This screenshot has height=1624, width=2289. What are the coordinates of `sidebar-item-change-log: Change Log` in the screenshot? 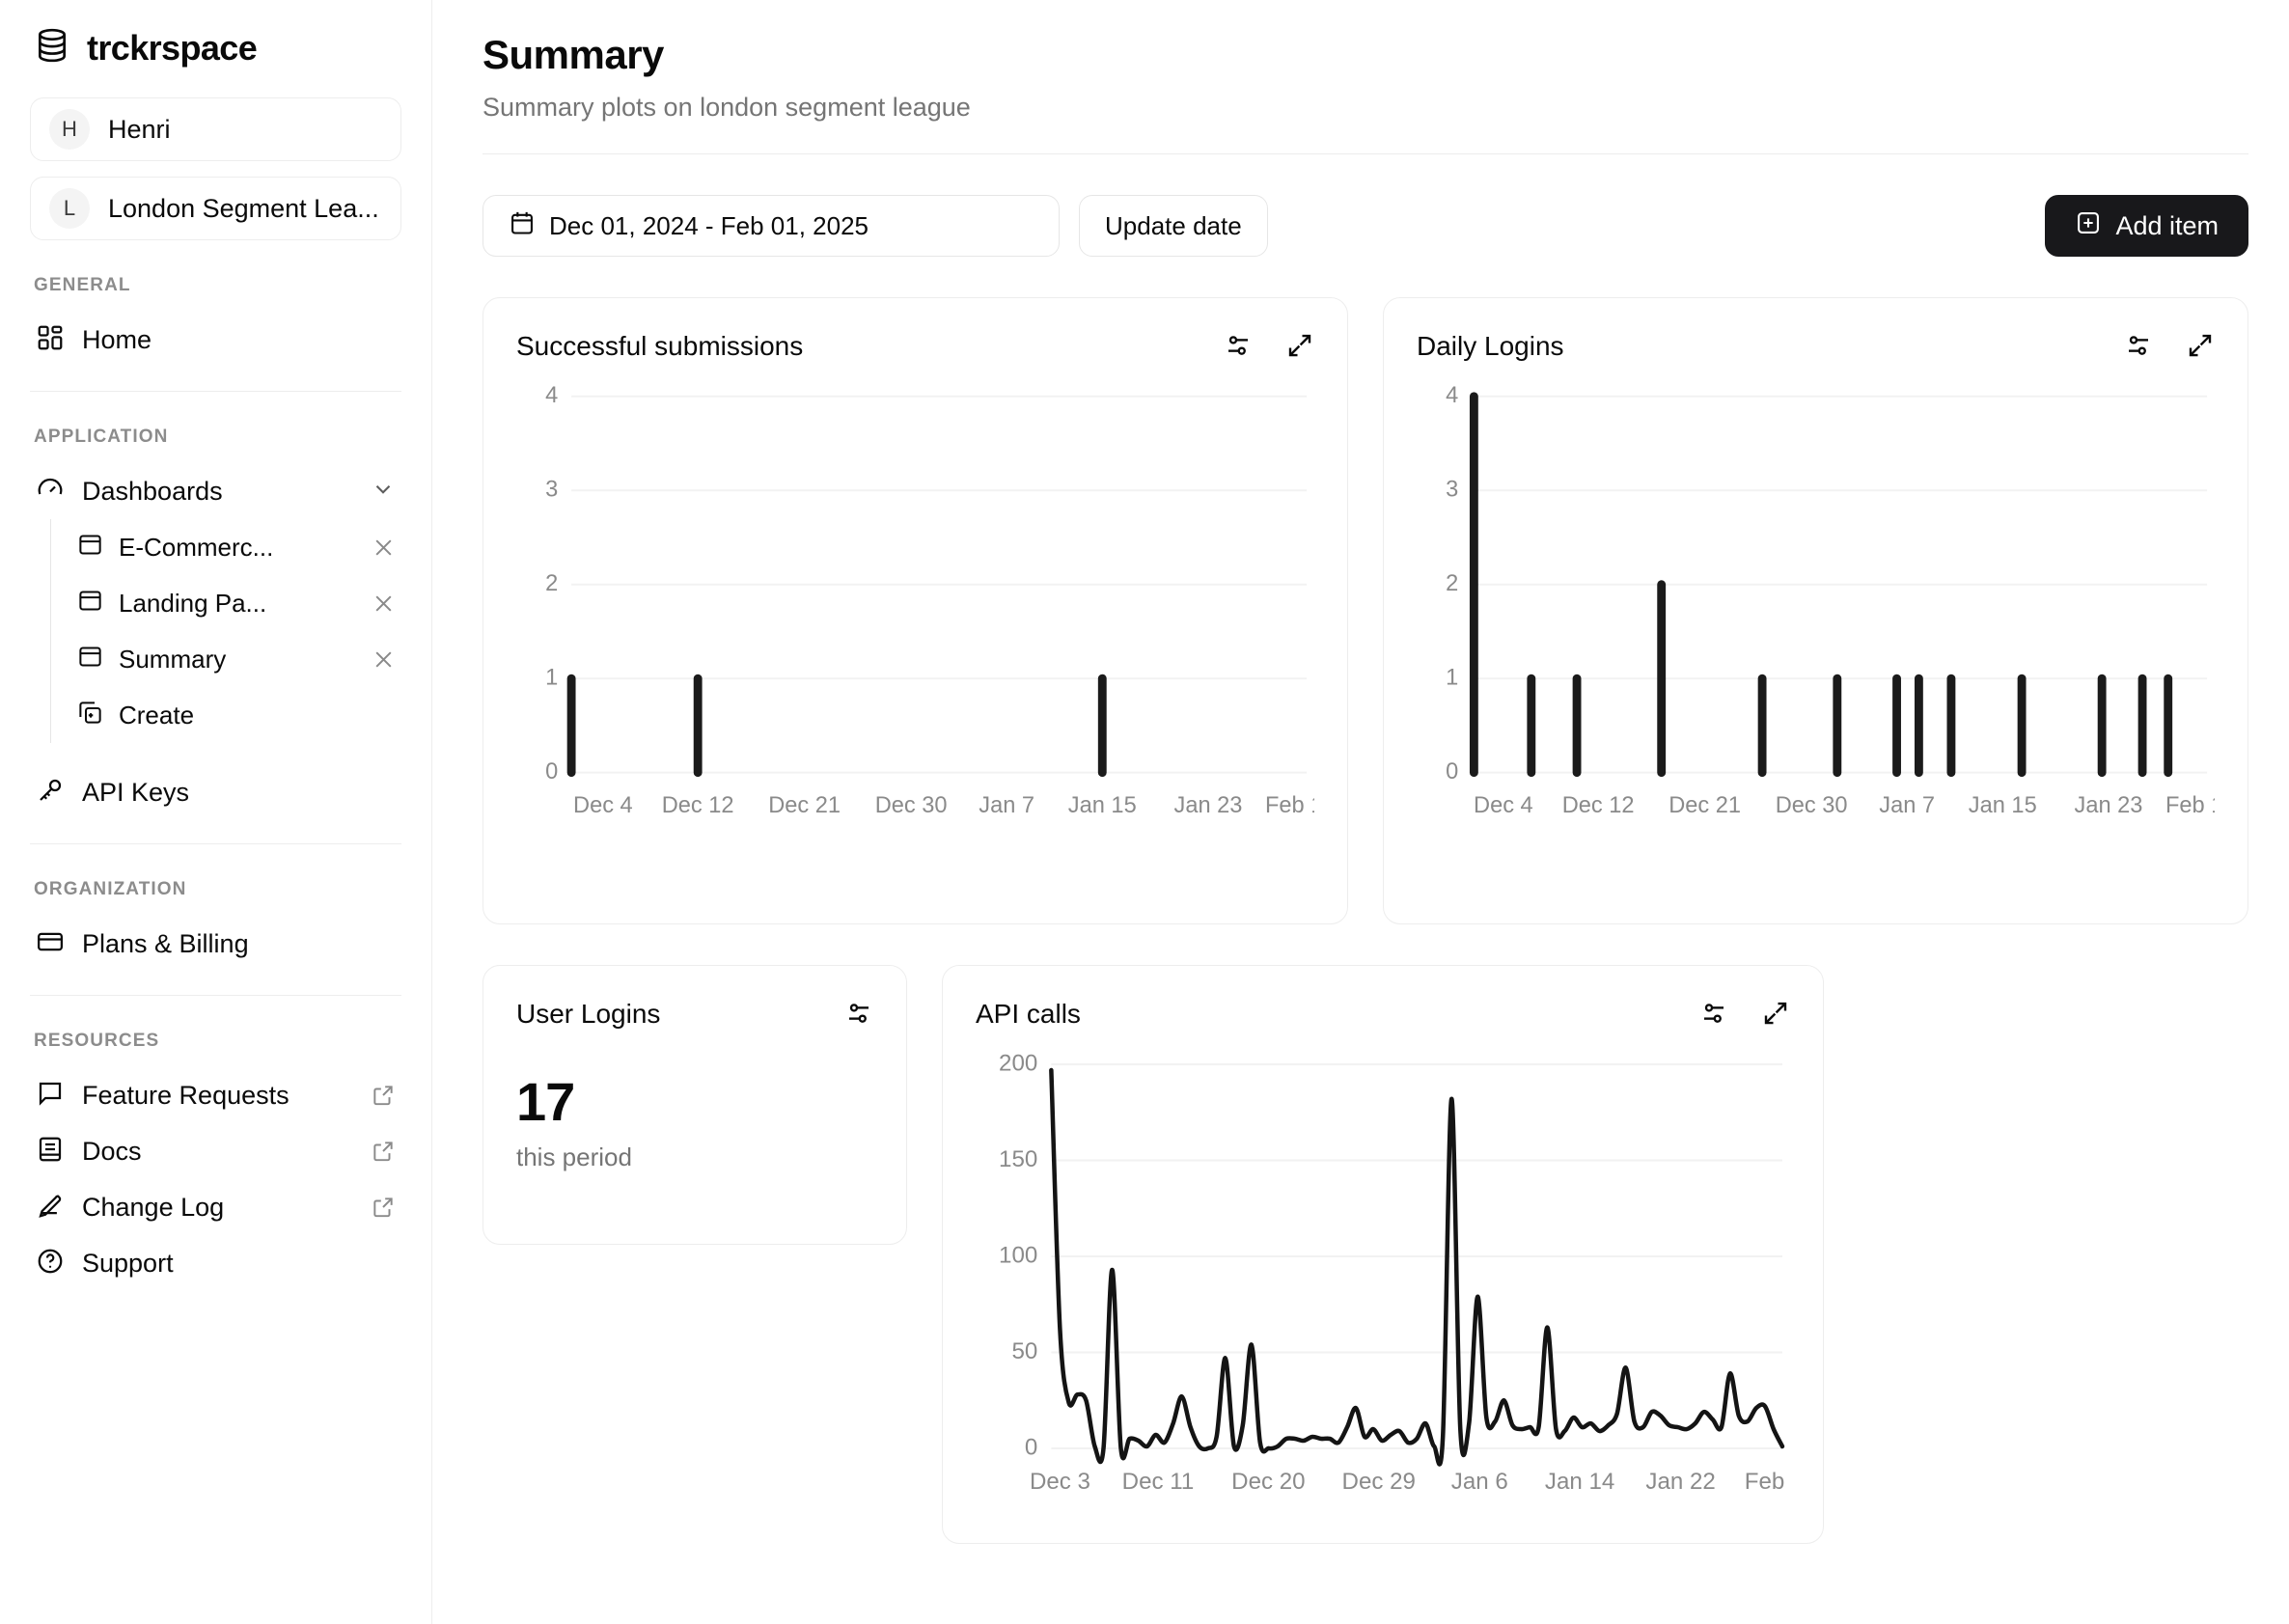 It's located at (215, 1207).